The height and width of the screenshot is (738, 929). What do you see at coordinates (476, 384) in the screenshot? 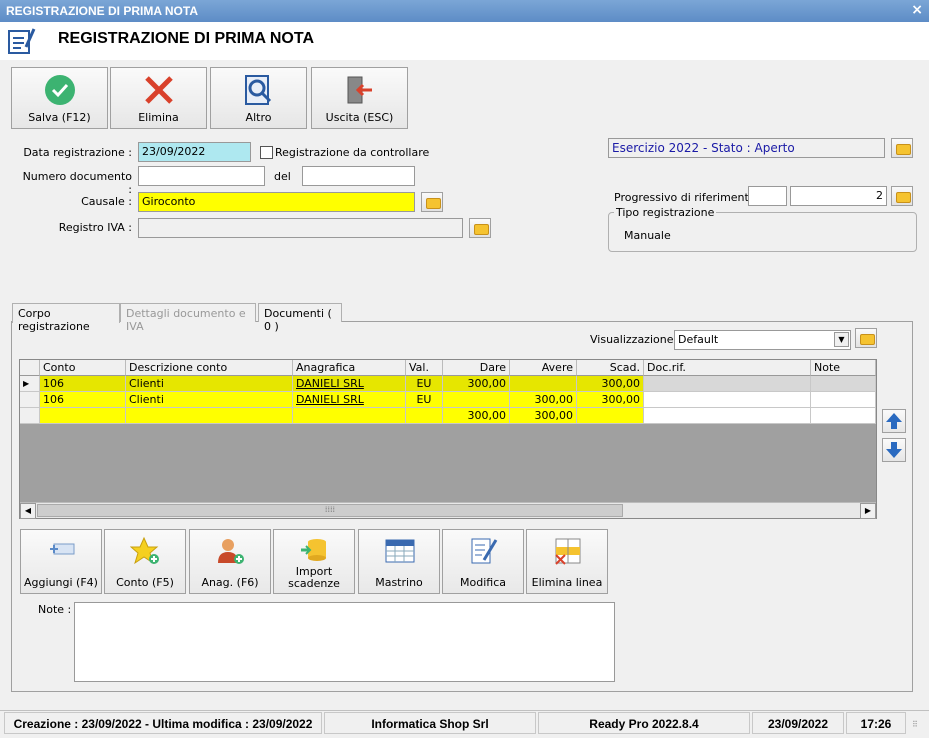
I see `cell-dare: 300,00` at bounding box center [476, 384].